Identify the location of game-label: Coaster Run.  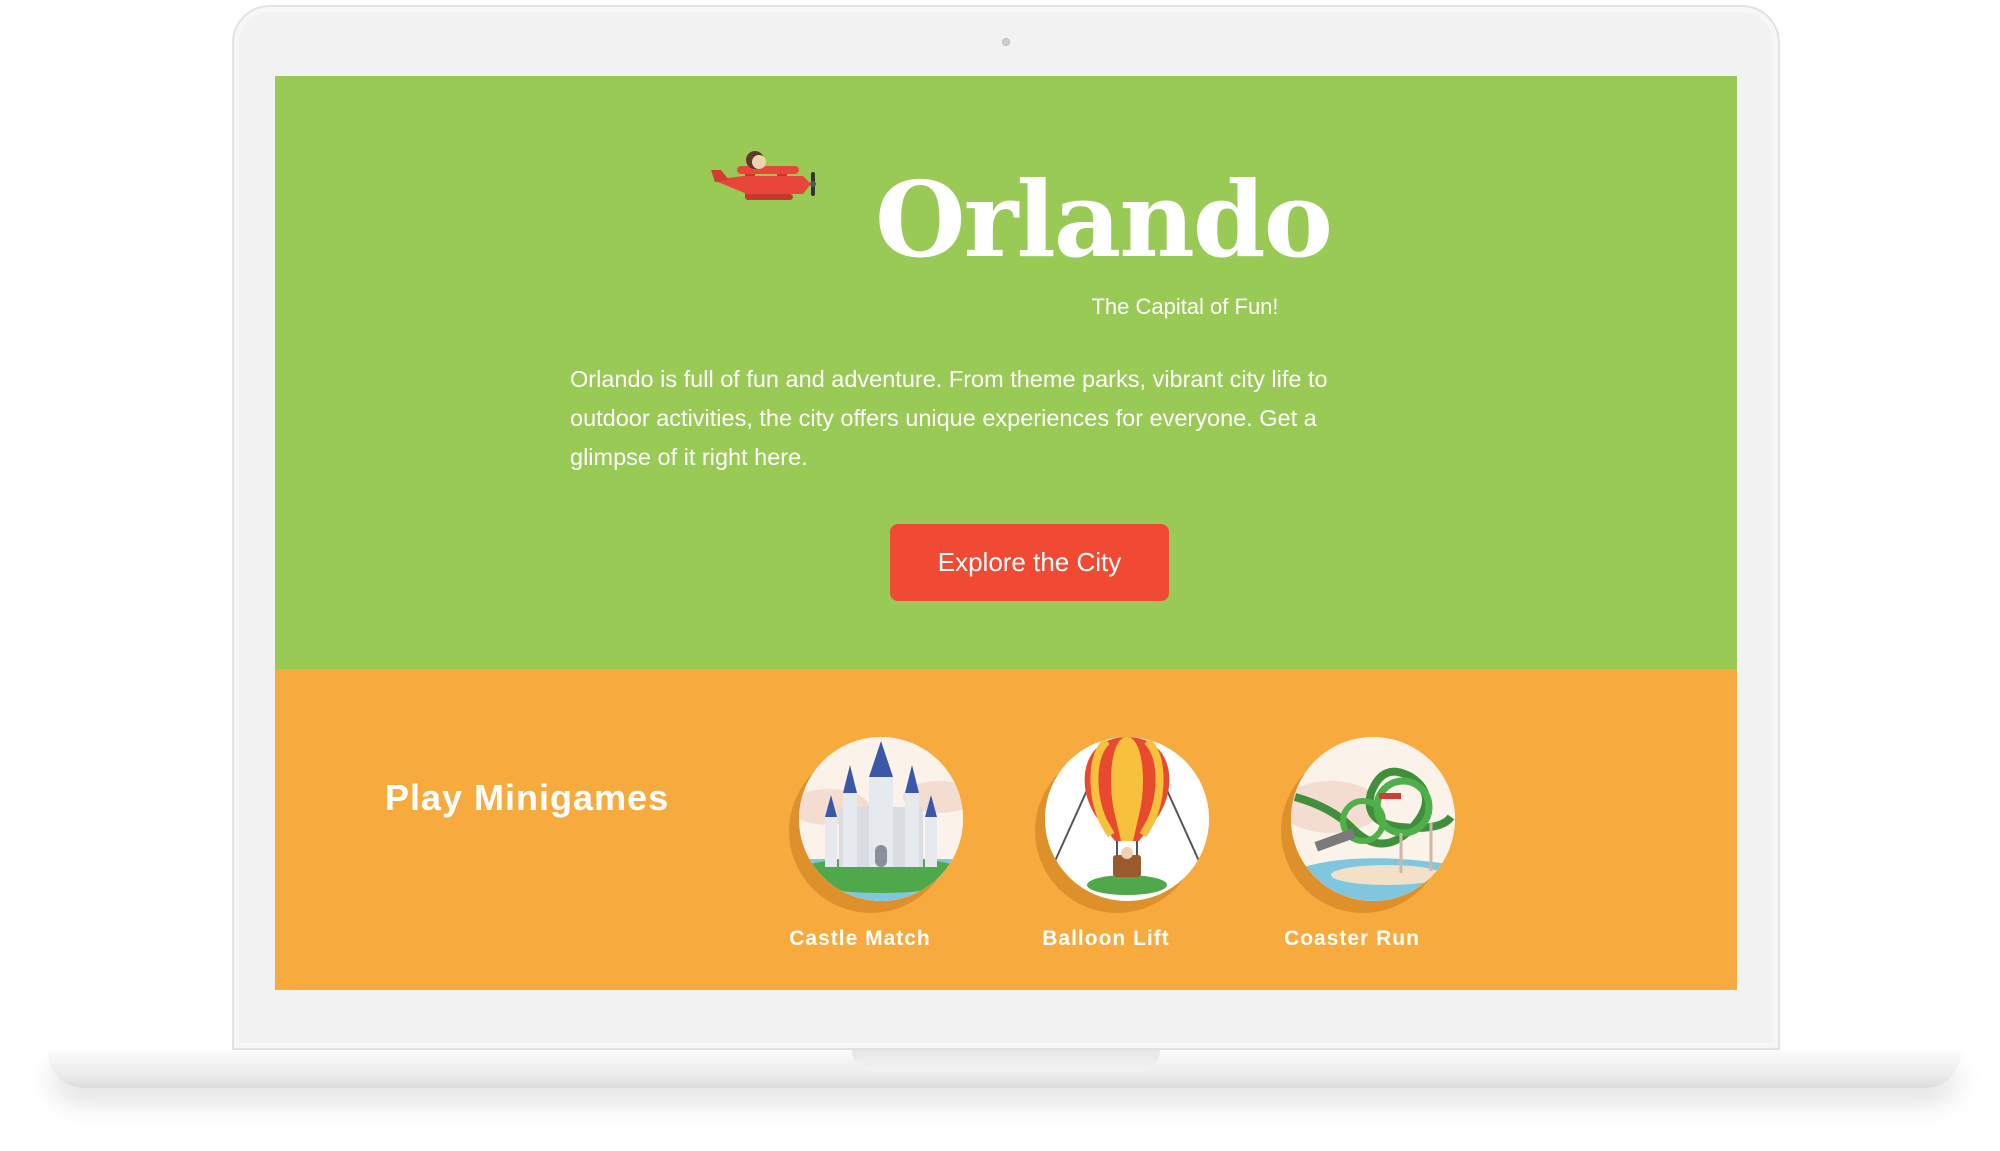
(1352, 938).